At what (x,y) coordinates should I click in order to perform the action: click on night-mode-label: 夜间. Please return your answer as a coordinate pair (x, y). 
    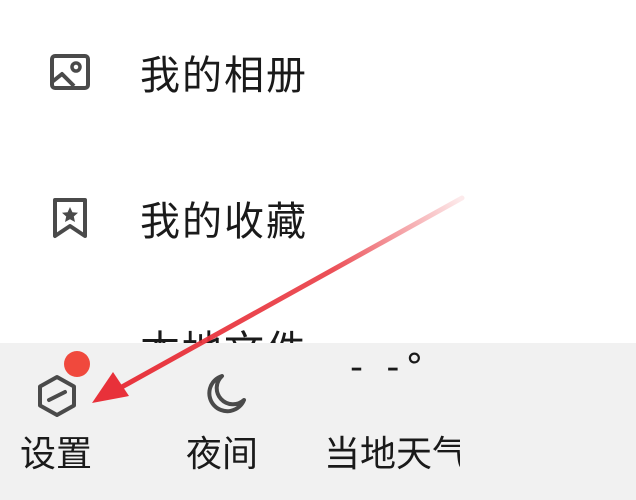
    Looking at the image, I should click on (222, 454).